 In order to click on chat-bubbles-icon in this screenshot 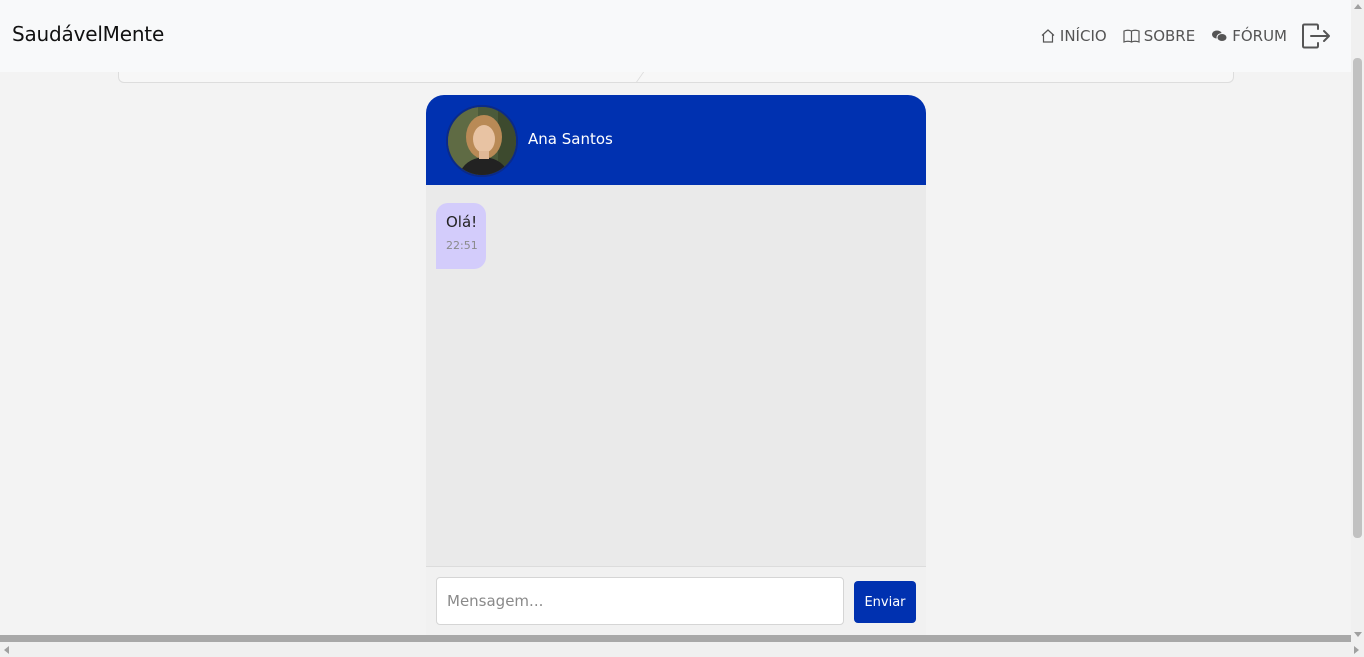, I will do `click(1220, 36)`.